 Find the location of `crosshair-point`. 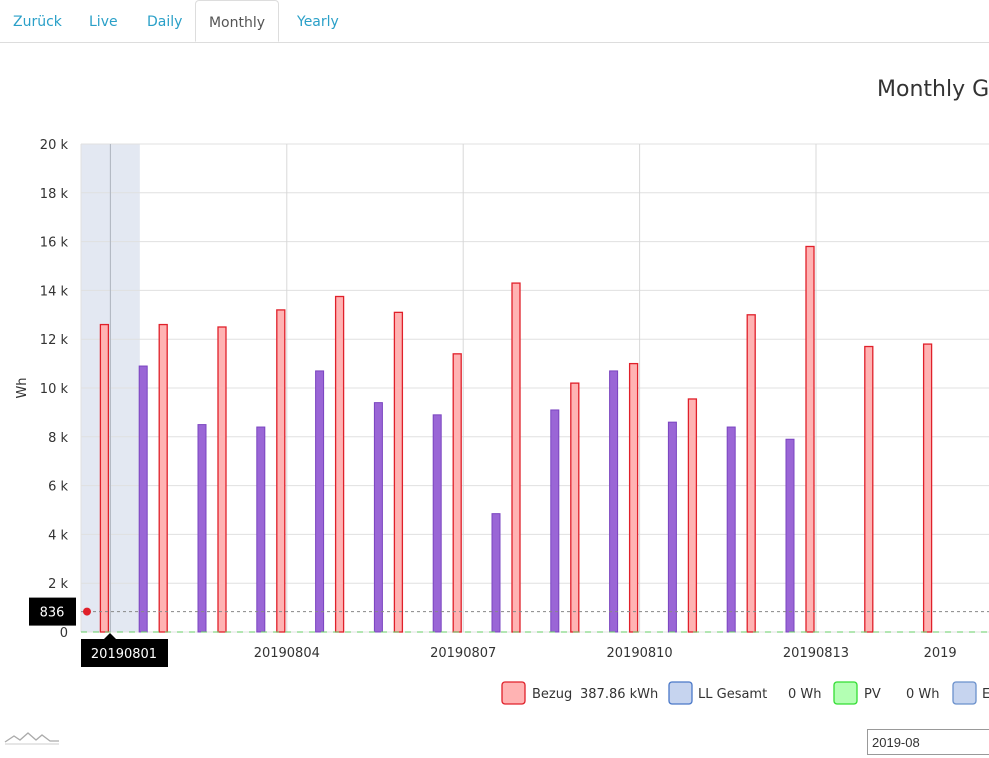

crosshair-point is located at coordinates (87, 611).